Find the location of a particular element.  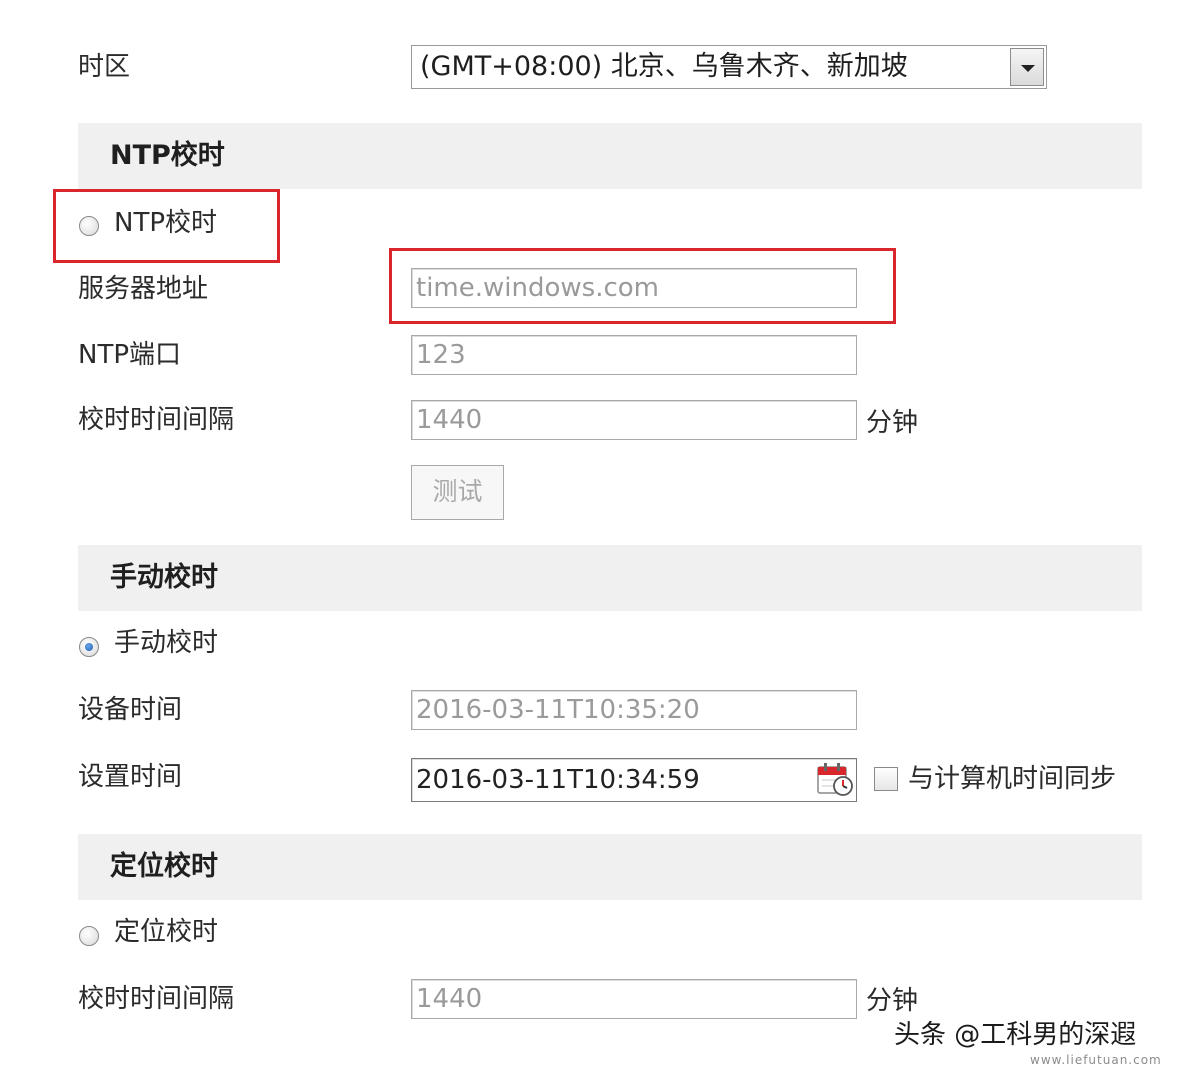

timezone-select: (GMT+08:00) 北京、乌鲁木齐、新加坡 is located at coordinates (729, 67).